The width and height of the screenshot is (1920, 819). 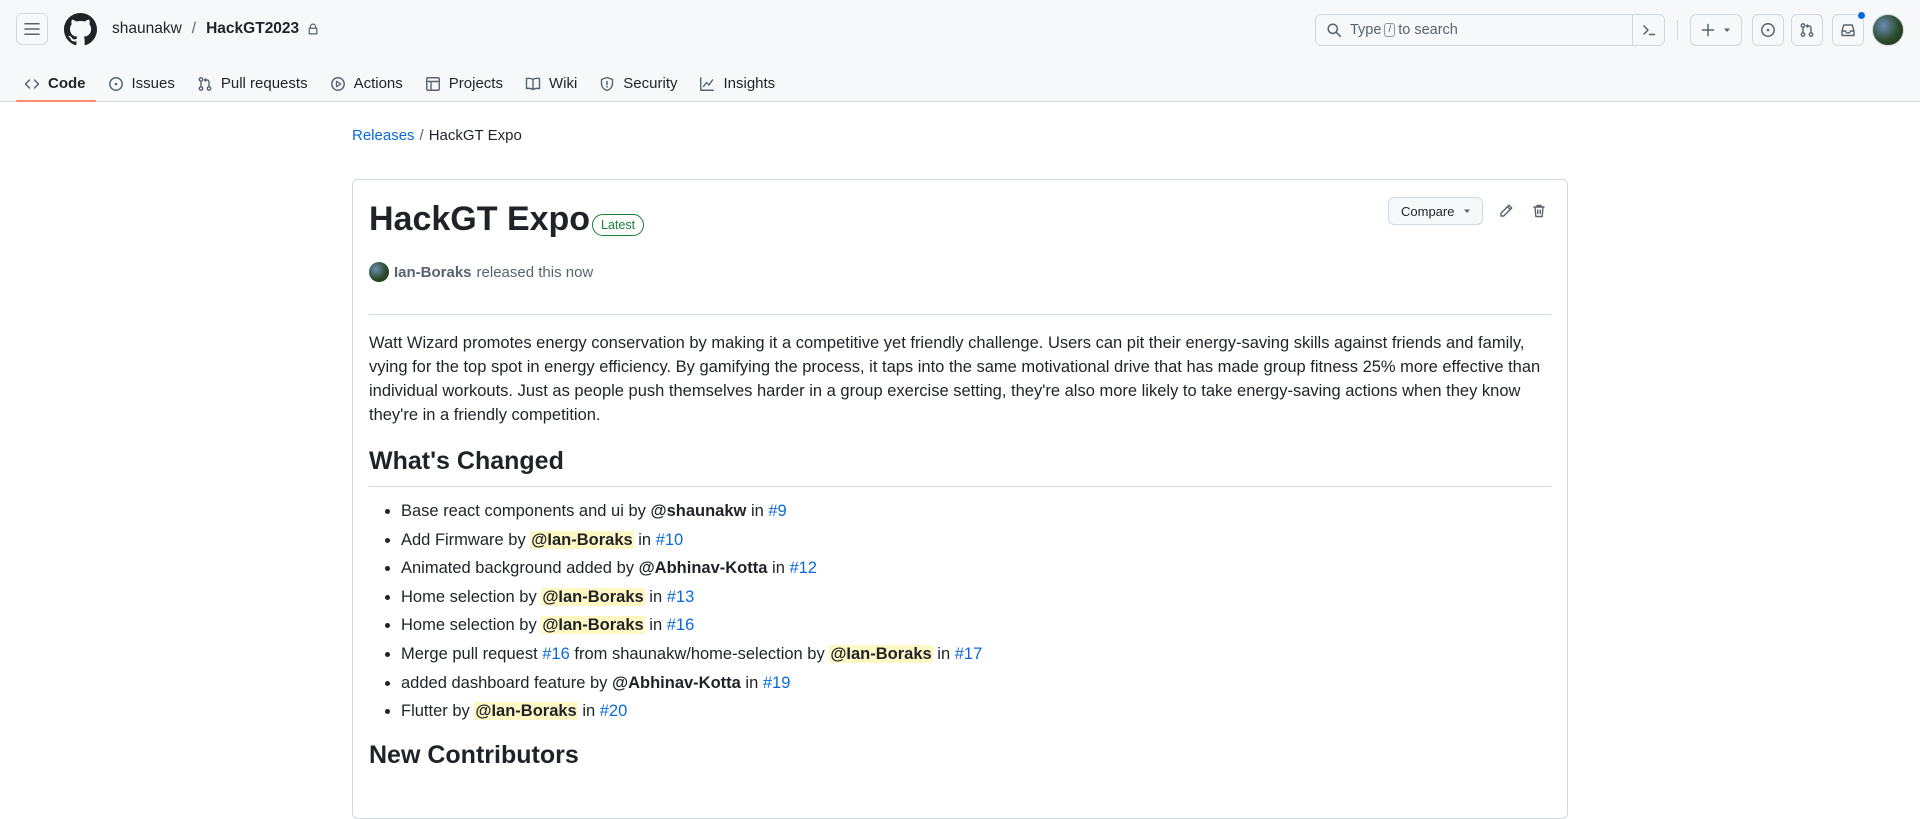 What do you see at coordinates (115, 83) in the screenshot?
I see `issue-icon` at bounding box center [115, 83].